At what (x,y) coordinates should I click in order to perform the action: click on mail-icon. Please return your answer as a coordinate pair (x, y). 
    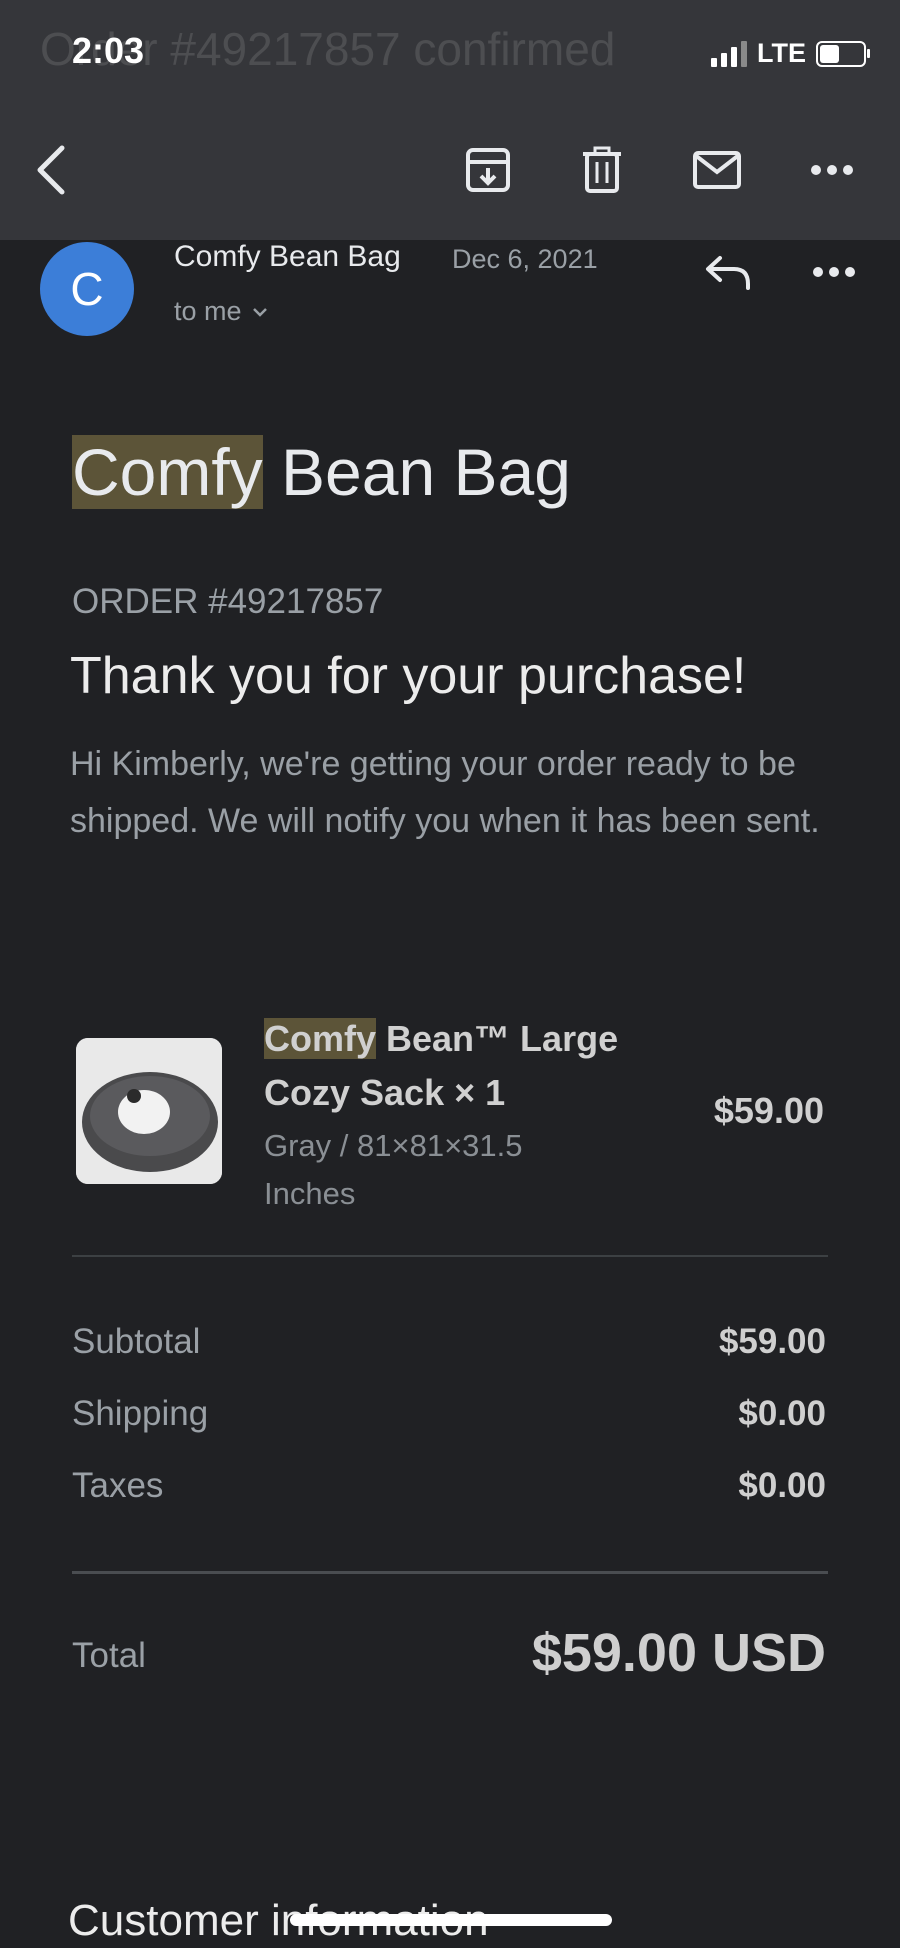
    Looking at the image, I should click on (717, 170).